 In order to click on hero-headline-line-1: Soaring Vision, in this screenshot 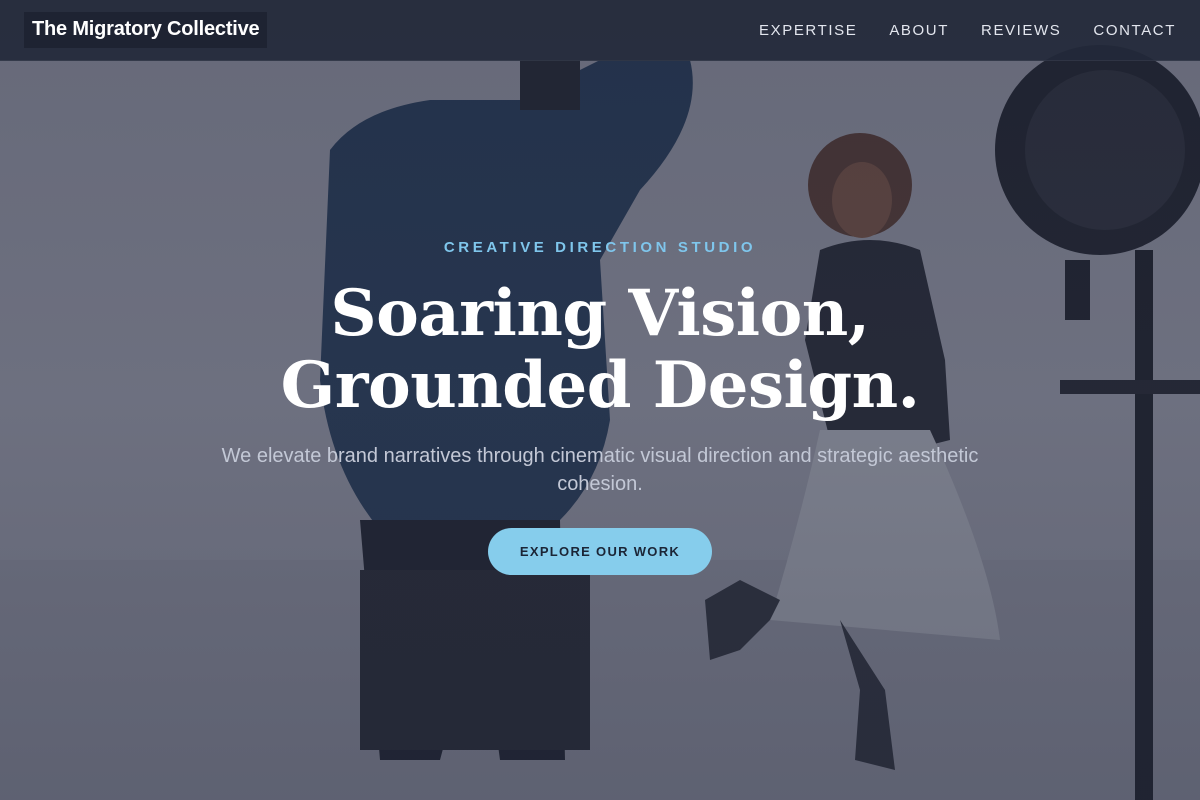, I will do `click(600, 313)`.